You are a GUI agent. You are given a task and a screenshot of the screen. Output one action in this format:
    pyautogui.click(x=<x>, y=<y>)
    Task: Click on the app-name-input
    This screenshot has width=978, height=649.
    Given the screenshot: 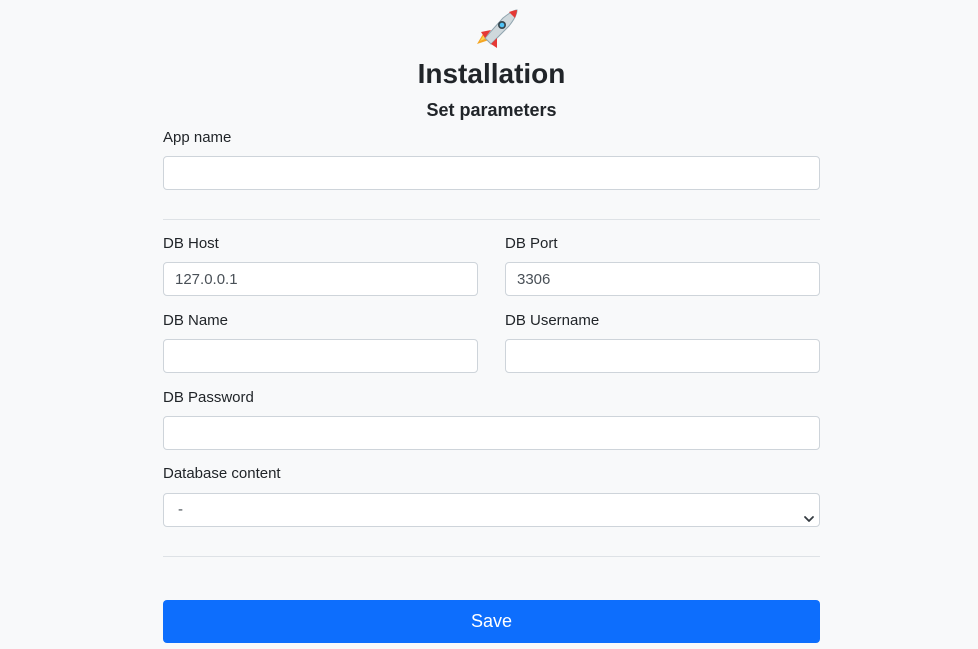 What is the action you would take?
    pyautogui.click(x=491, y=173)
    